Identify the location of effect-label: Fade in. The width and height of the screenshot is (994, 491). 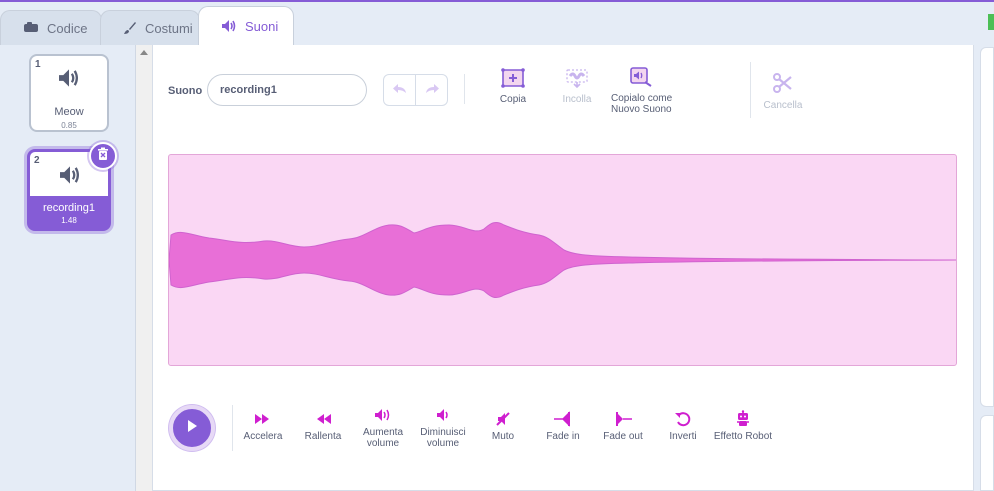
(563, 436).